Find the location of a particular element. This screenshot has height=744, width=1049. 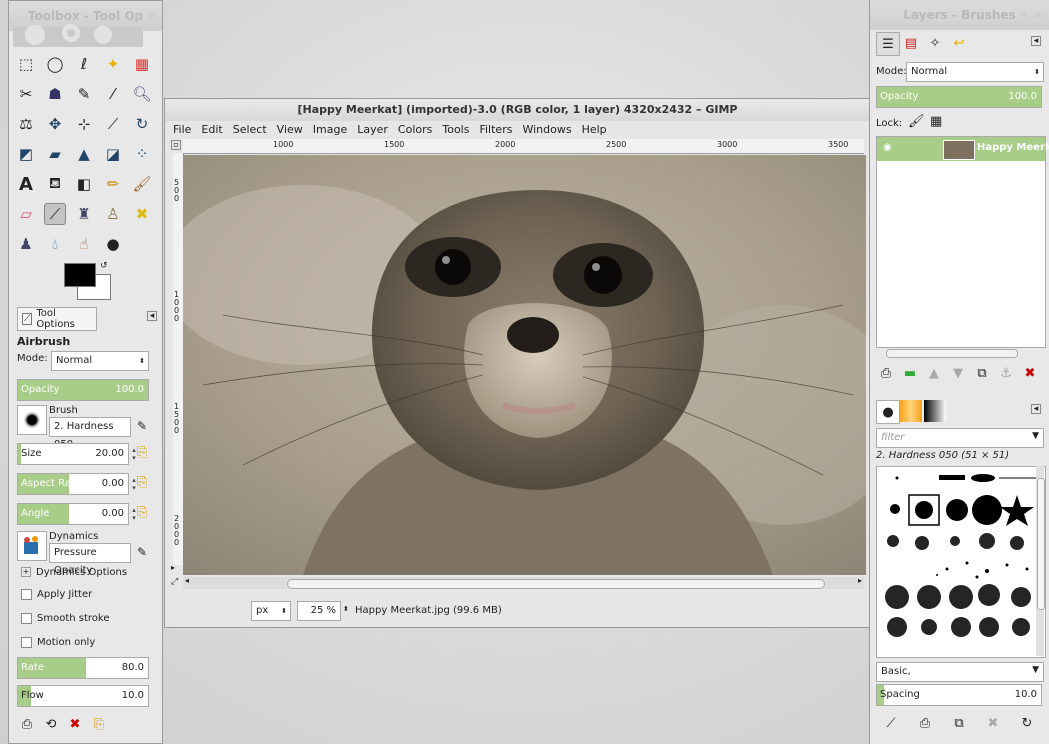

free-select-icon: ℓ is located at coordinates (84, 64).